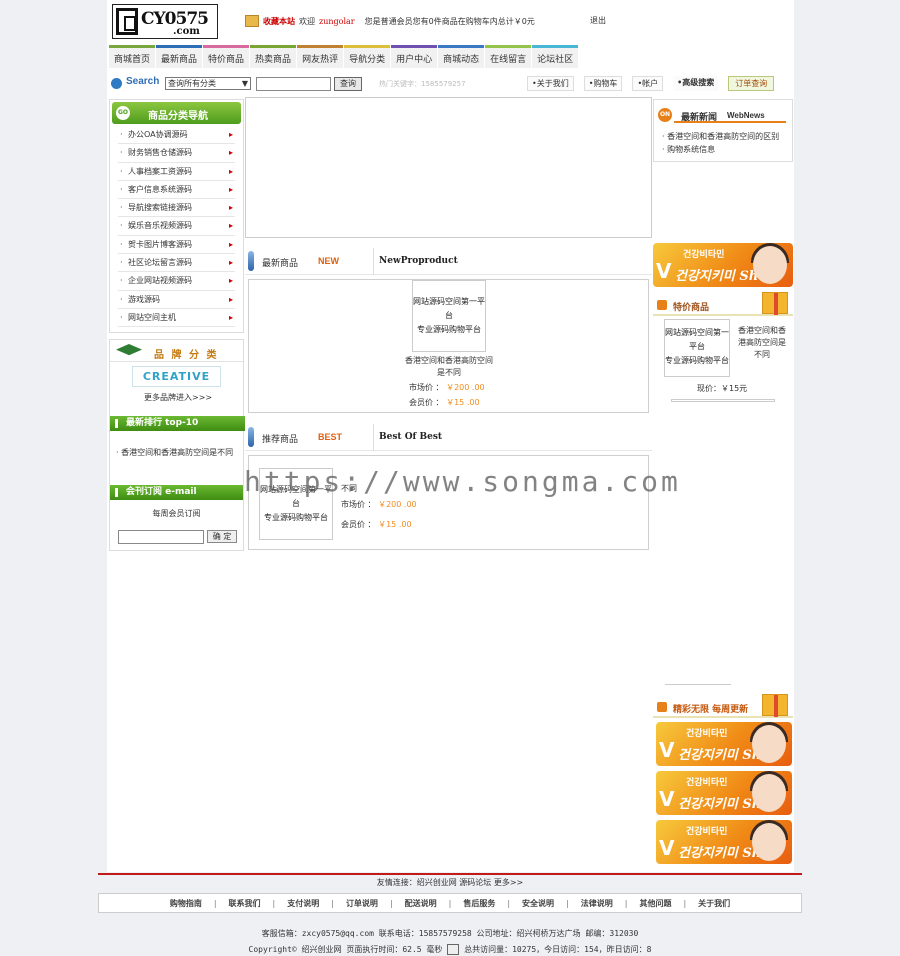 This screenshot has width=900, height=956. What do you see at coordinates (538, 903) in the screenshot?
I see `footer-link: 安全说明` at bounding box center [538, 903].